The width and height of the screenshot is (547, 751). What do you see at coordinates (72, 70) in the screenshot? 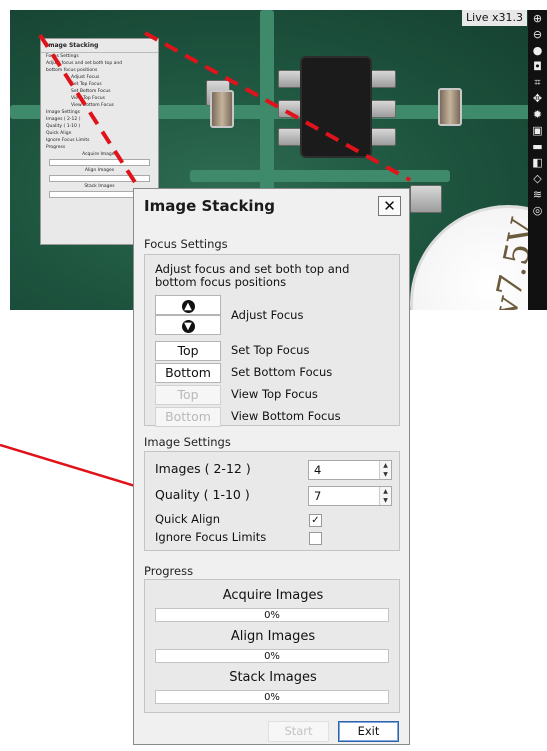
I see `mini-line: bottom focus positions` at bounding box center [72, 70].